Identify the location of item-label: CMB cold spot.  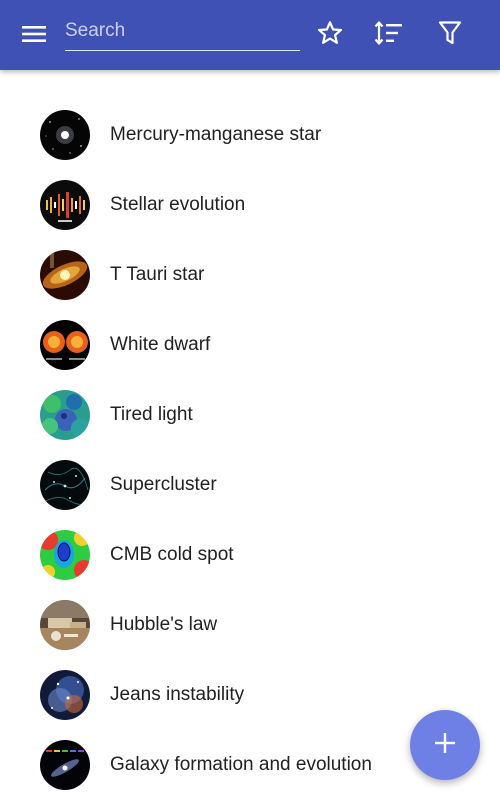
(172, 554).